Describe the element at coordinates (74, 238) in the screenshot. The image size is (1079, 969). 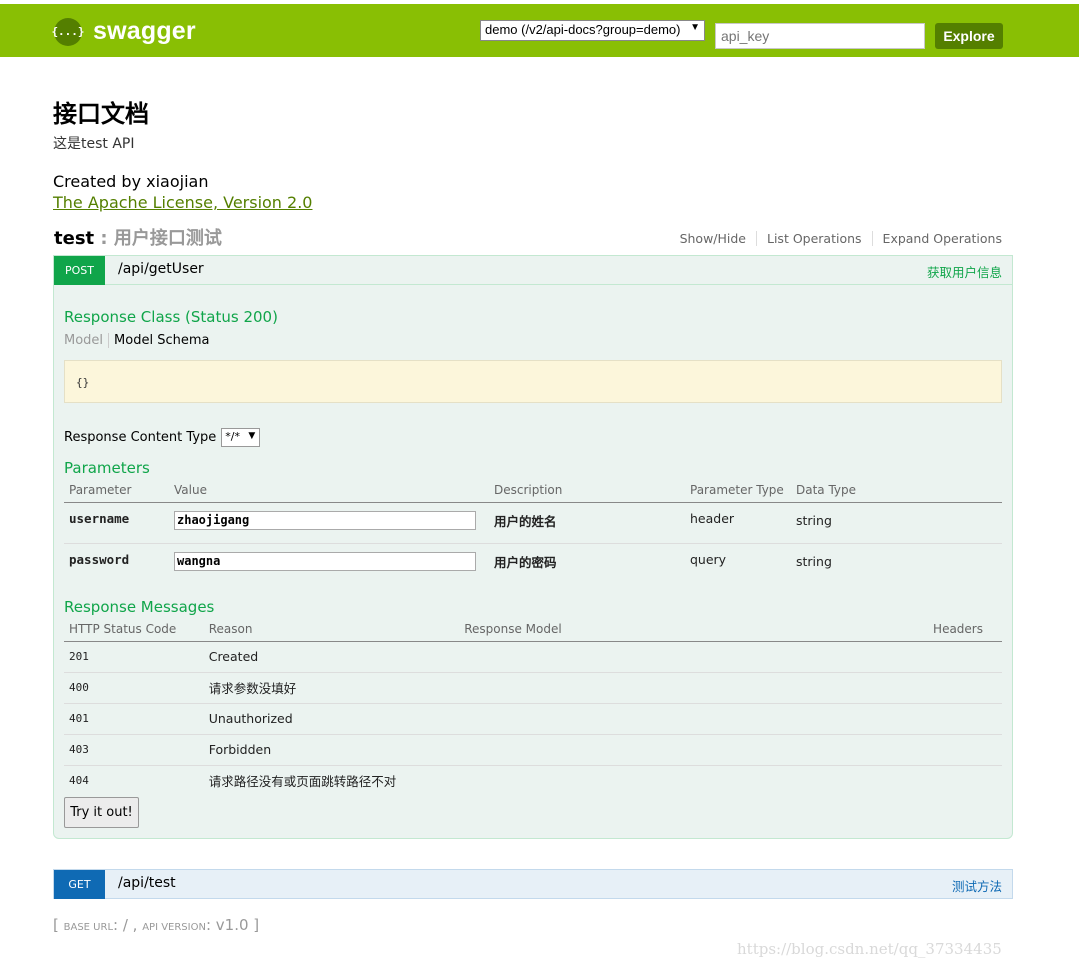
I see `resource-name: test` at that location.